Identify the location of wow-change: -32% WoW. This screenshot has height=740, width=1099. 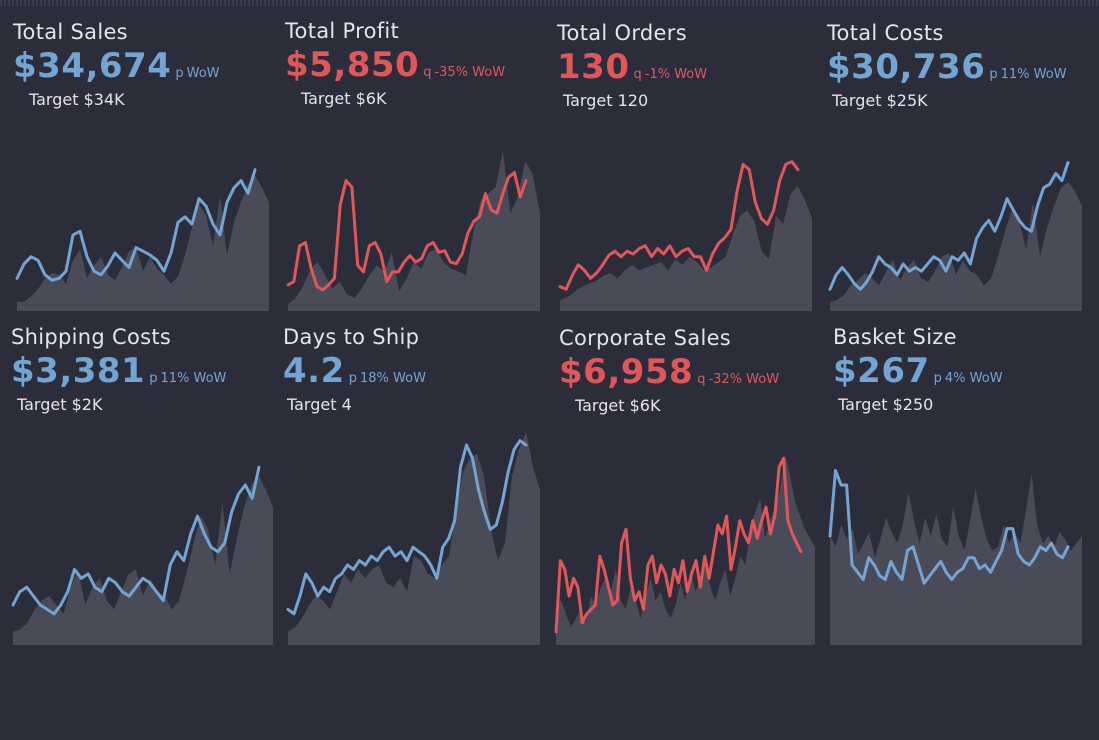
(744, 379).